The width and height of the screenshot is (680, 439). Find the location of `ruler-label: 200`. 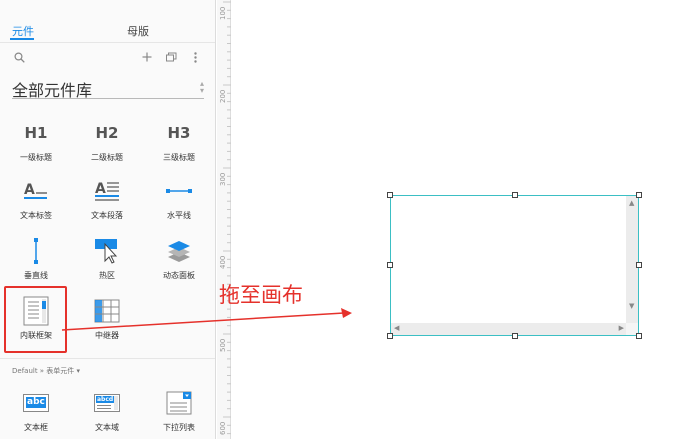

ruler-label: 200 is located at coordinates (223, 96).